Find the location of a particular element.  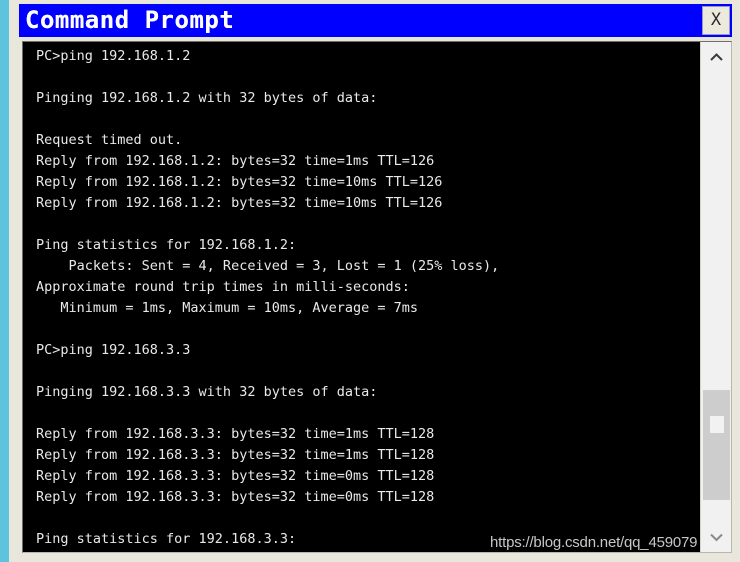

window-titlebar: Command Prompt X is located at coordinates (375, 20).